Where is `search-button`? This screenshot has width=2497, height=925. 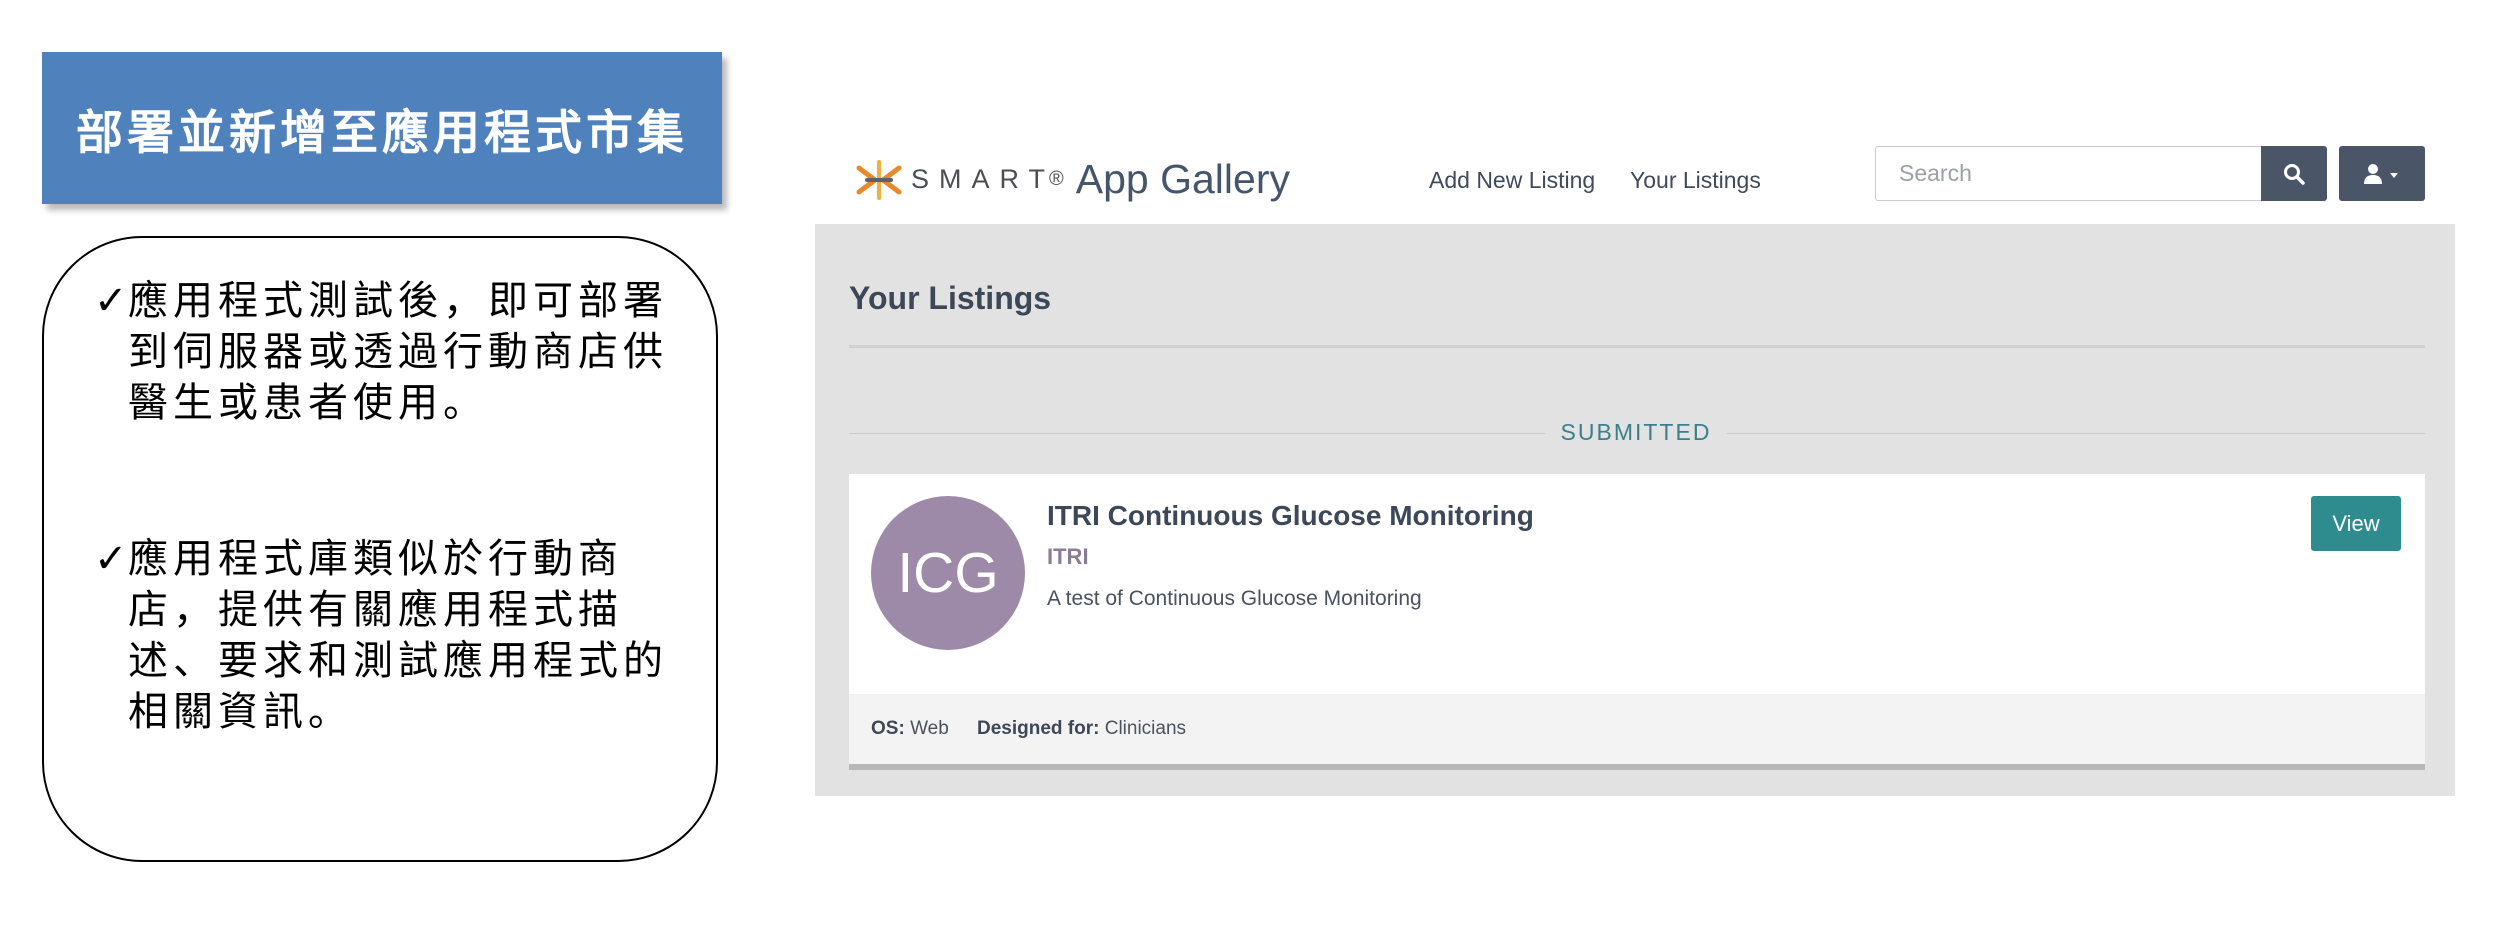 search-button is located at coordinates (2294, 173).